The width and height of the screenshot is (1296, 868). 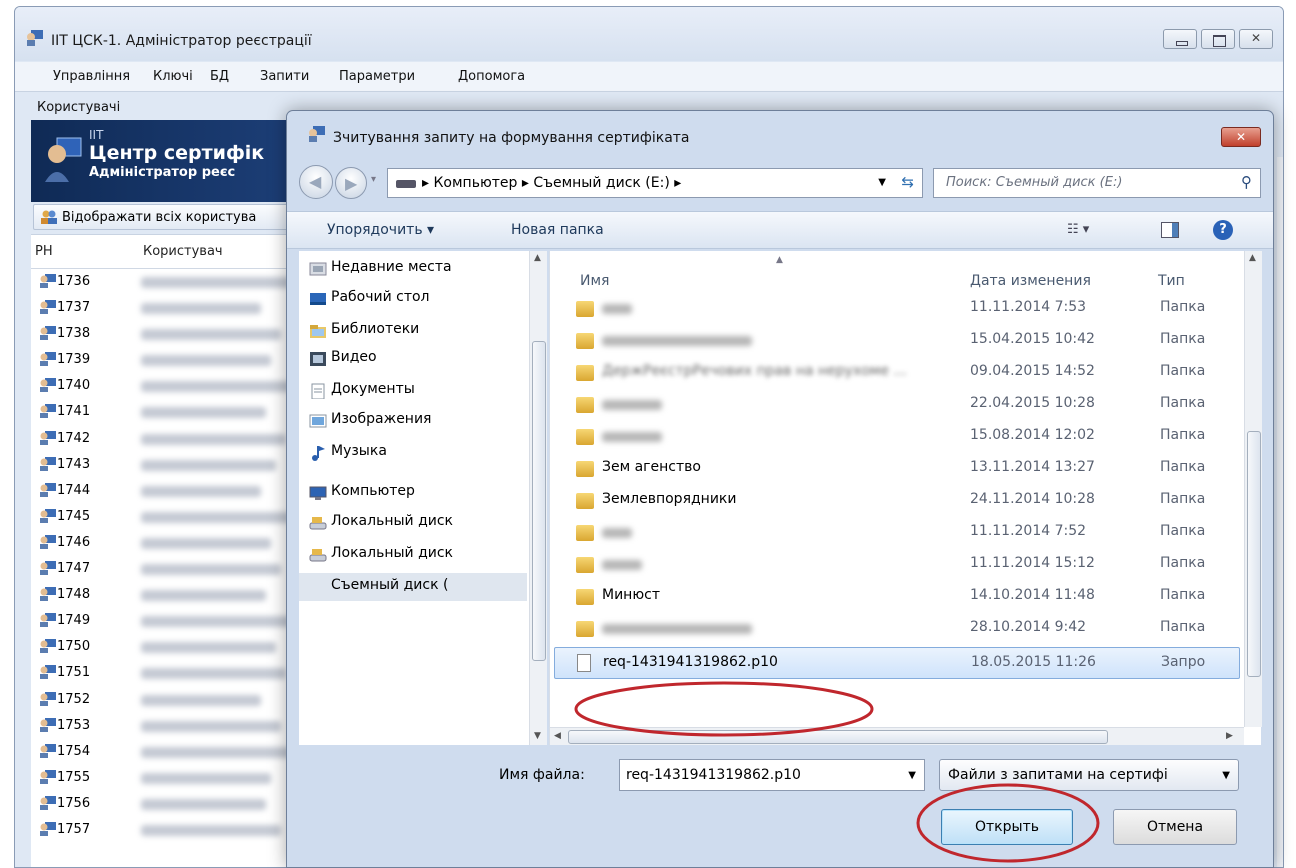 What do you see at coordinates (1028, 531) in the screenshot?
I see `file-date: 11.11.2014 7:52` at bounding box center [1028, 531].